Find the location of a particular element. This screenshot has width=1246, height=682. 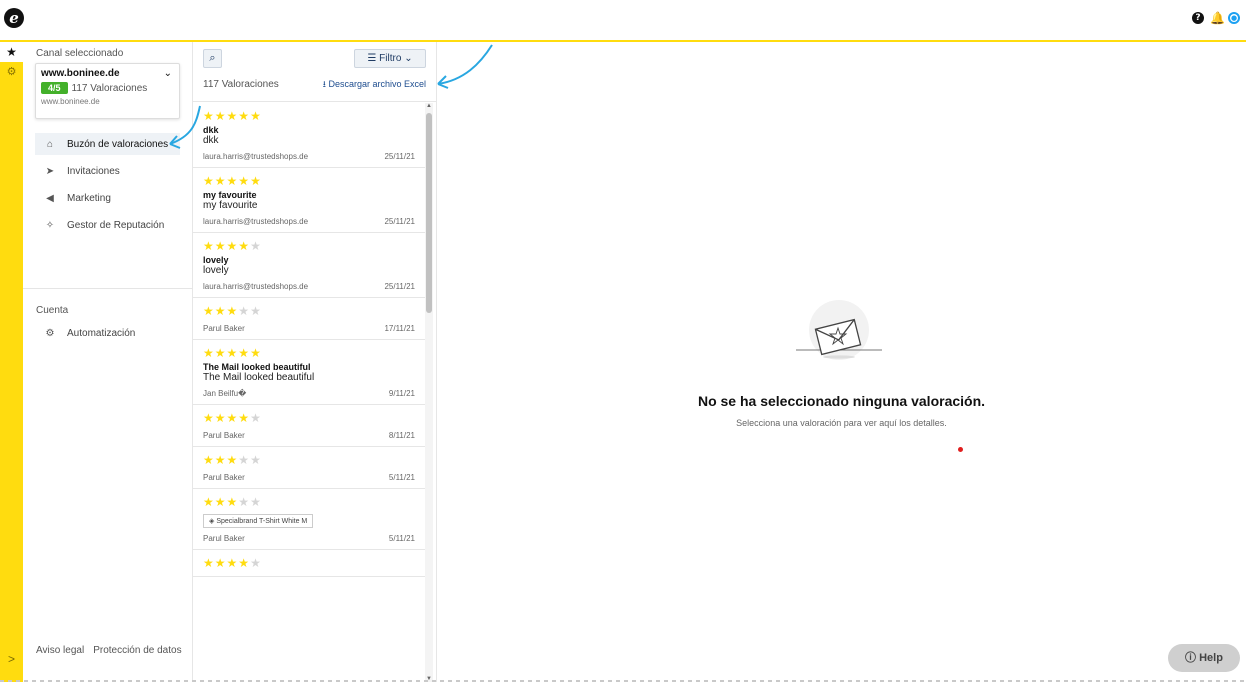

review-date: 8/11/21 is located at coordinates (401, 435).